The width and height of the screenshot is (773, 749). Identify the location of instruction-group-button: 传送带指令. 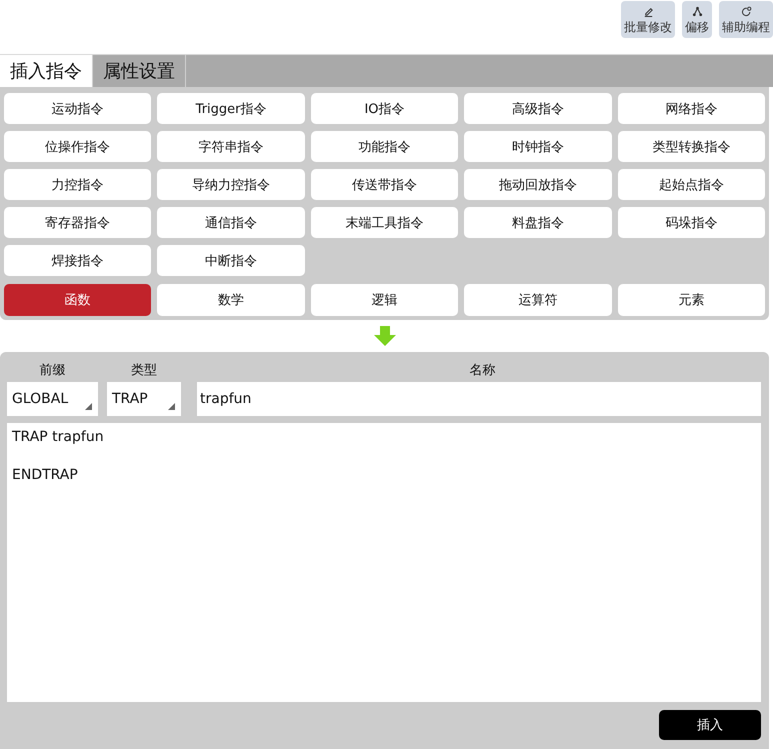
(384, 184).